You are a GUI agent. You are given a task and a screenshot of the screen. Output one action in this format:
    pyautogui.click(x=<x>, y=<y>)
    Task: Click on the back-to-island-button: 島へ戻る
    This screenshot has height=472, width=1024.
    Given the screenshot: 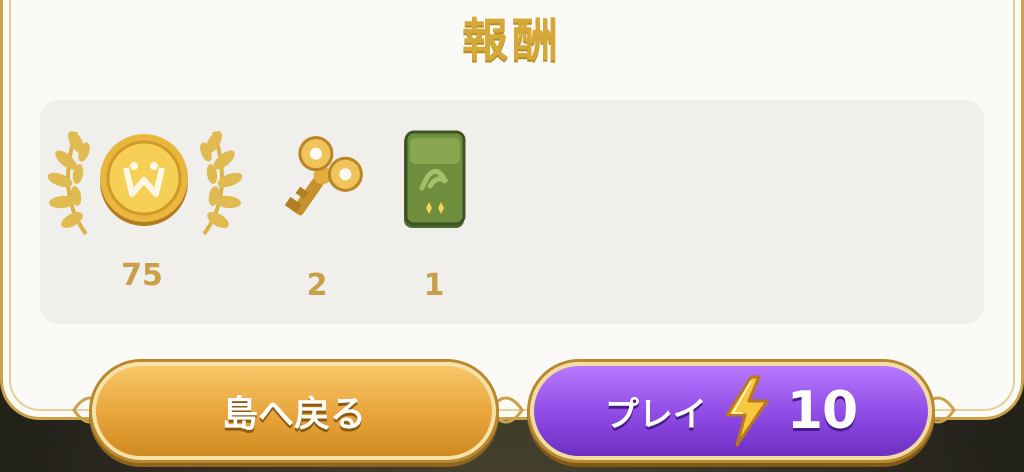 What is the action you would take?
    pyautogui.click(x=294, y=411)
    